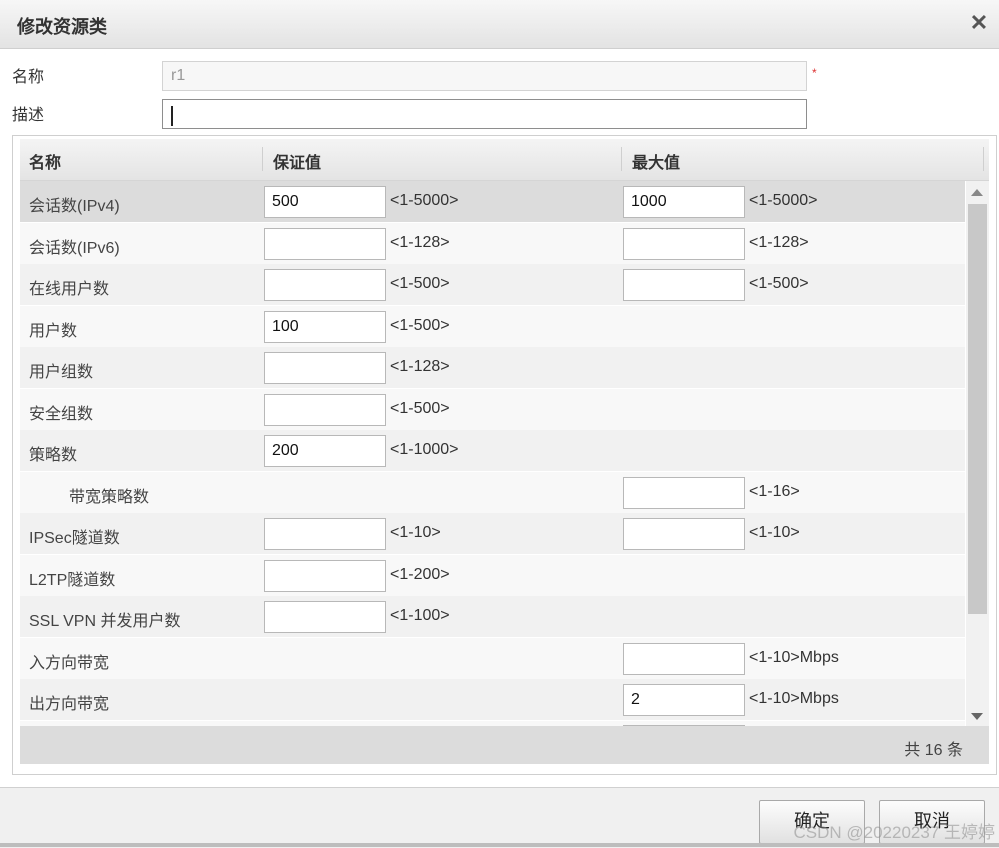 This screenshot has width=999, height=848. Describe the element at coordinates (53, 331) in the screenshot. I see `row-name: 用户数` at that location.